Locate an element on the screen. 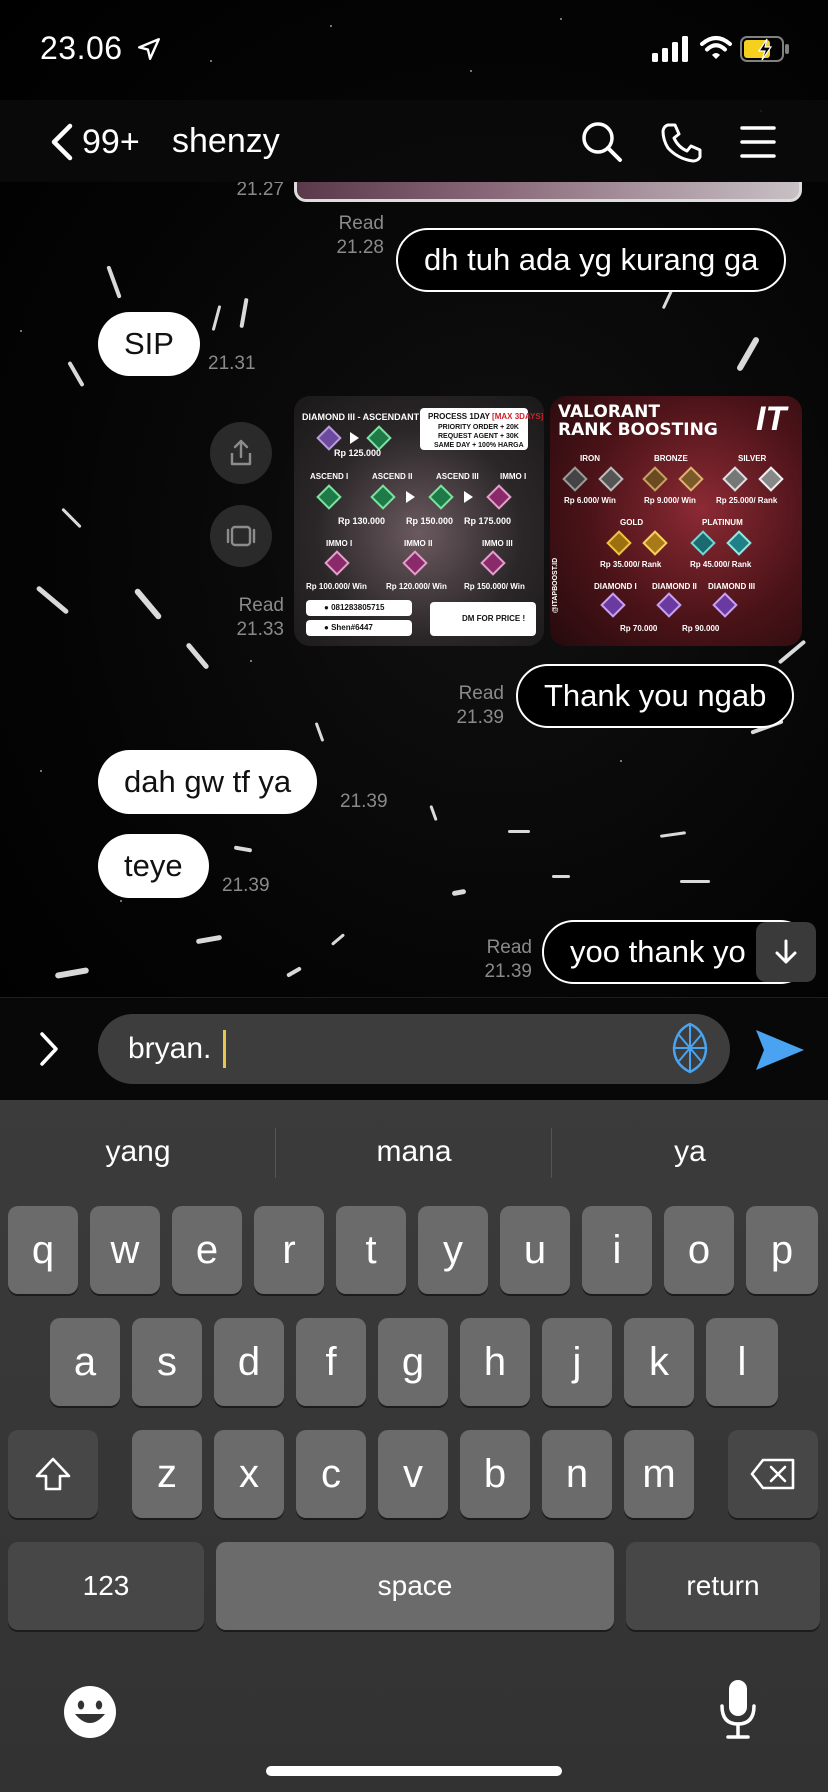 The width and height of the screenshot is (828, 1792). location-arrow-icon is located at coordinates (149, 49).